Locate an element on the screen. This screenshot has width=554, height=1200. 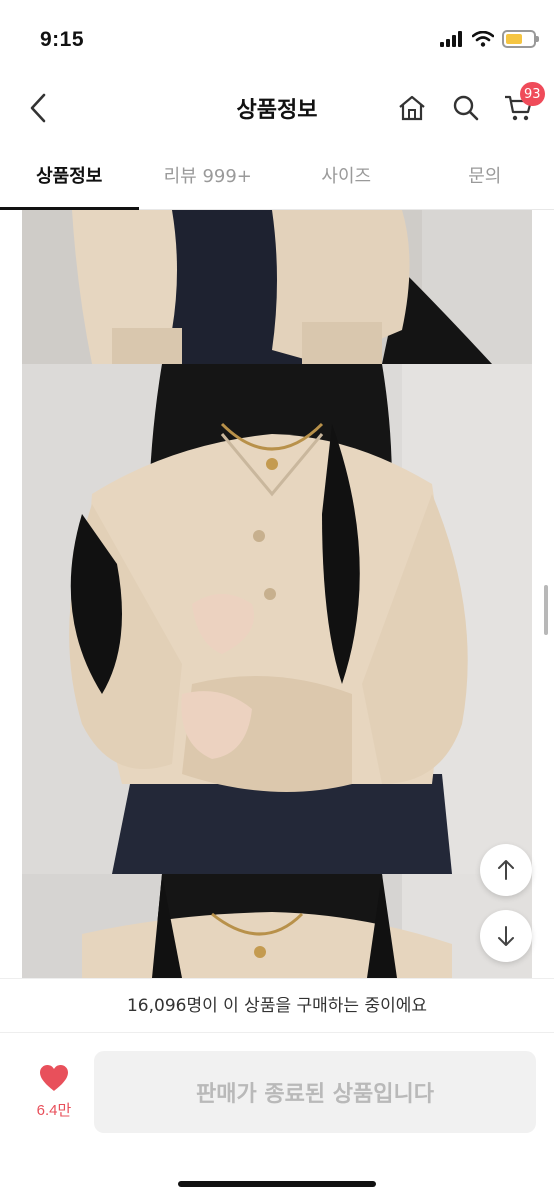
tab-product-info: 상품정보 is located at coordinates (69, 179).